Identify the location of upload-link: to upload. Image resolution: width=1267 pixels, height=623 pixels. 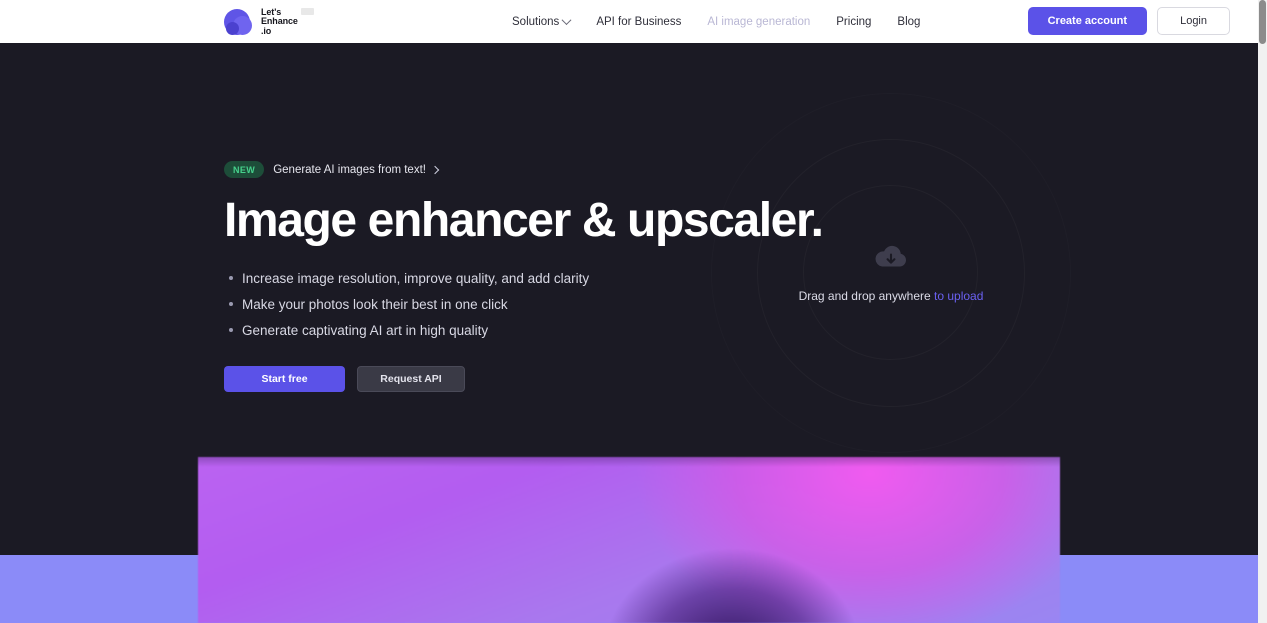
(958, 296).